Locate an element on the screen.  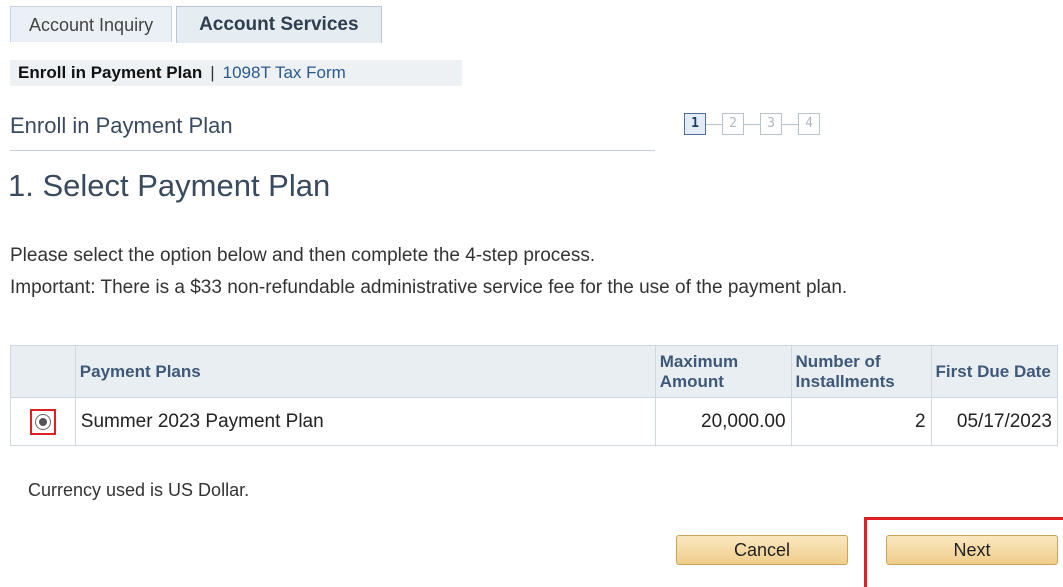
header-first-due-date: First Due Date is located at coordinates (994, 371).